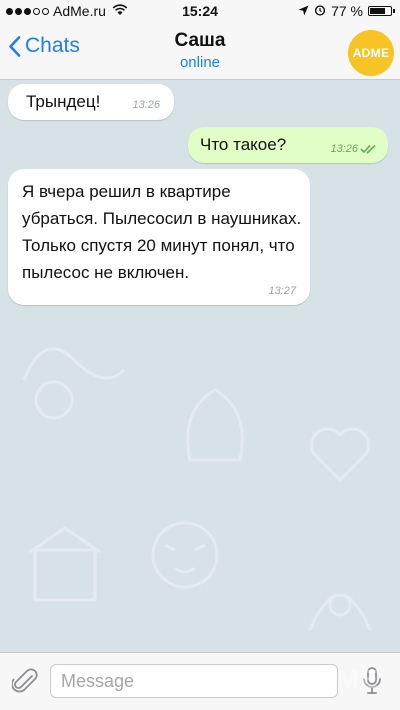  I want to click on avatar-label: ADME, so click(371, 53).